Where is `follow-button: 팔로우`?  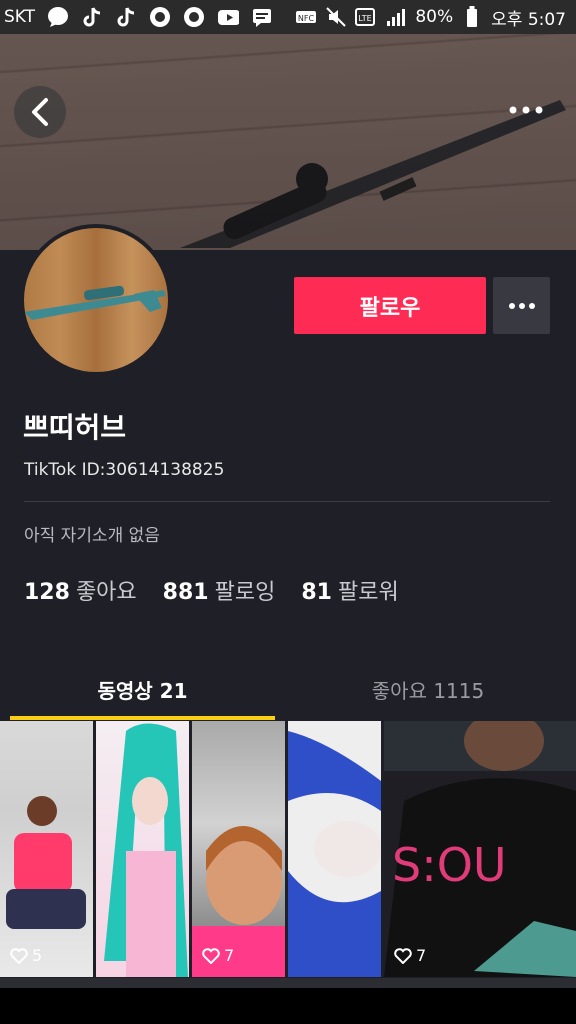
follow-button: 팔로우 is located at coordinates (390, 305).